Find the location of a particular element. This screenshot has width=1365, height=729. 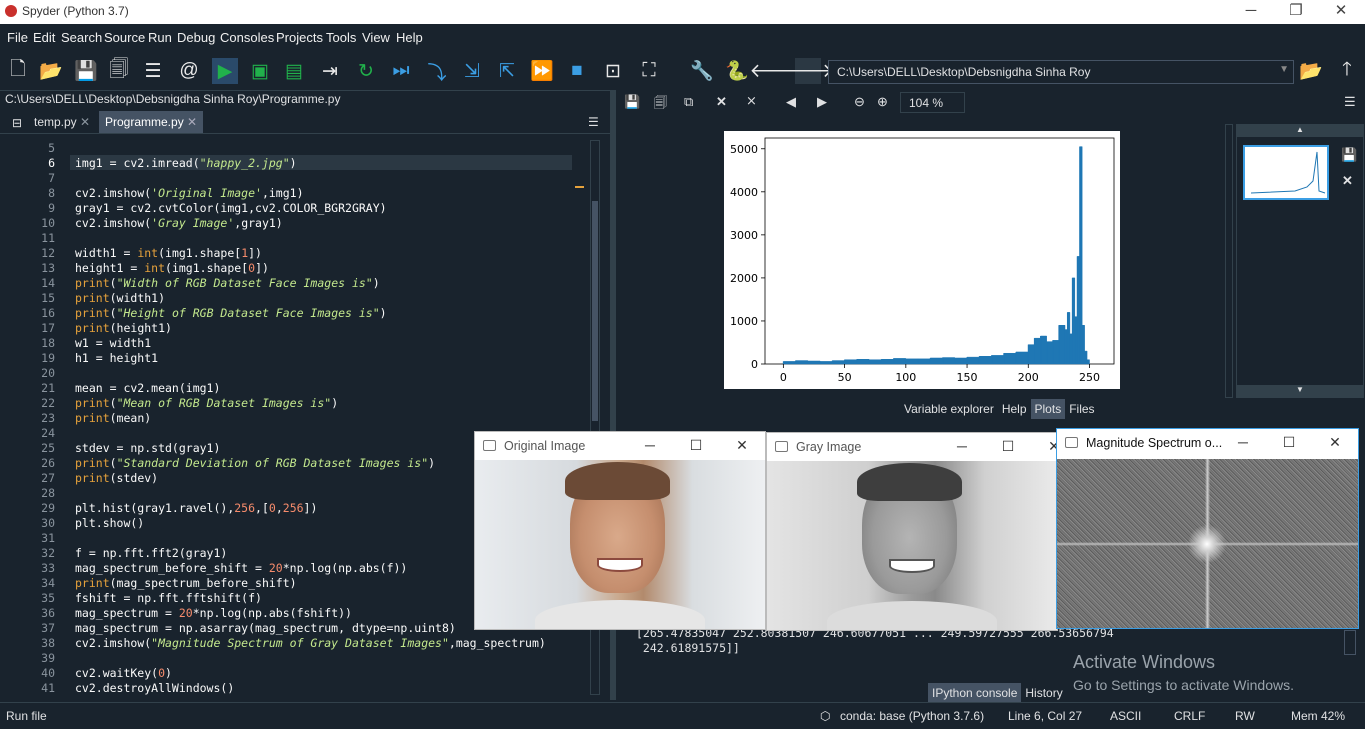

maximize-button: ❐ is located at coordinates (1296, 12).